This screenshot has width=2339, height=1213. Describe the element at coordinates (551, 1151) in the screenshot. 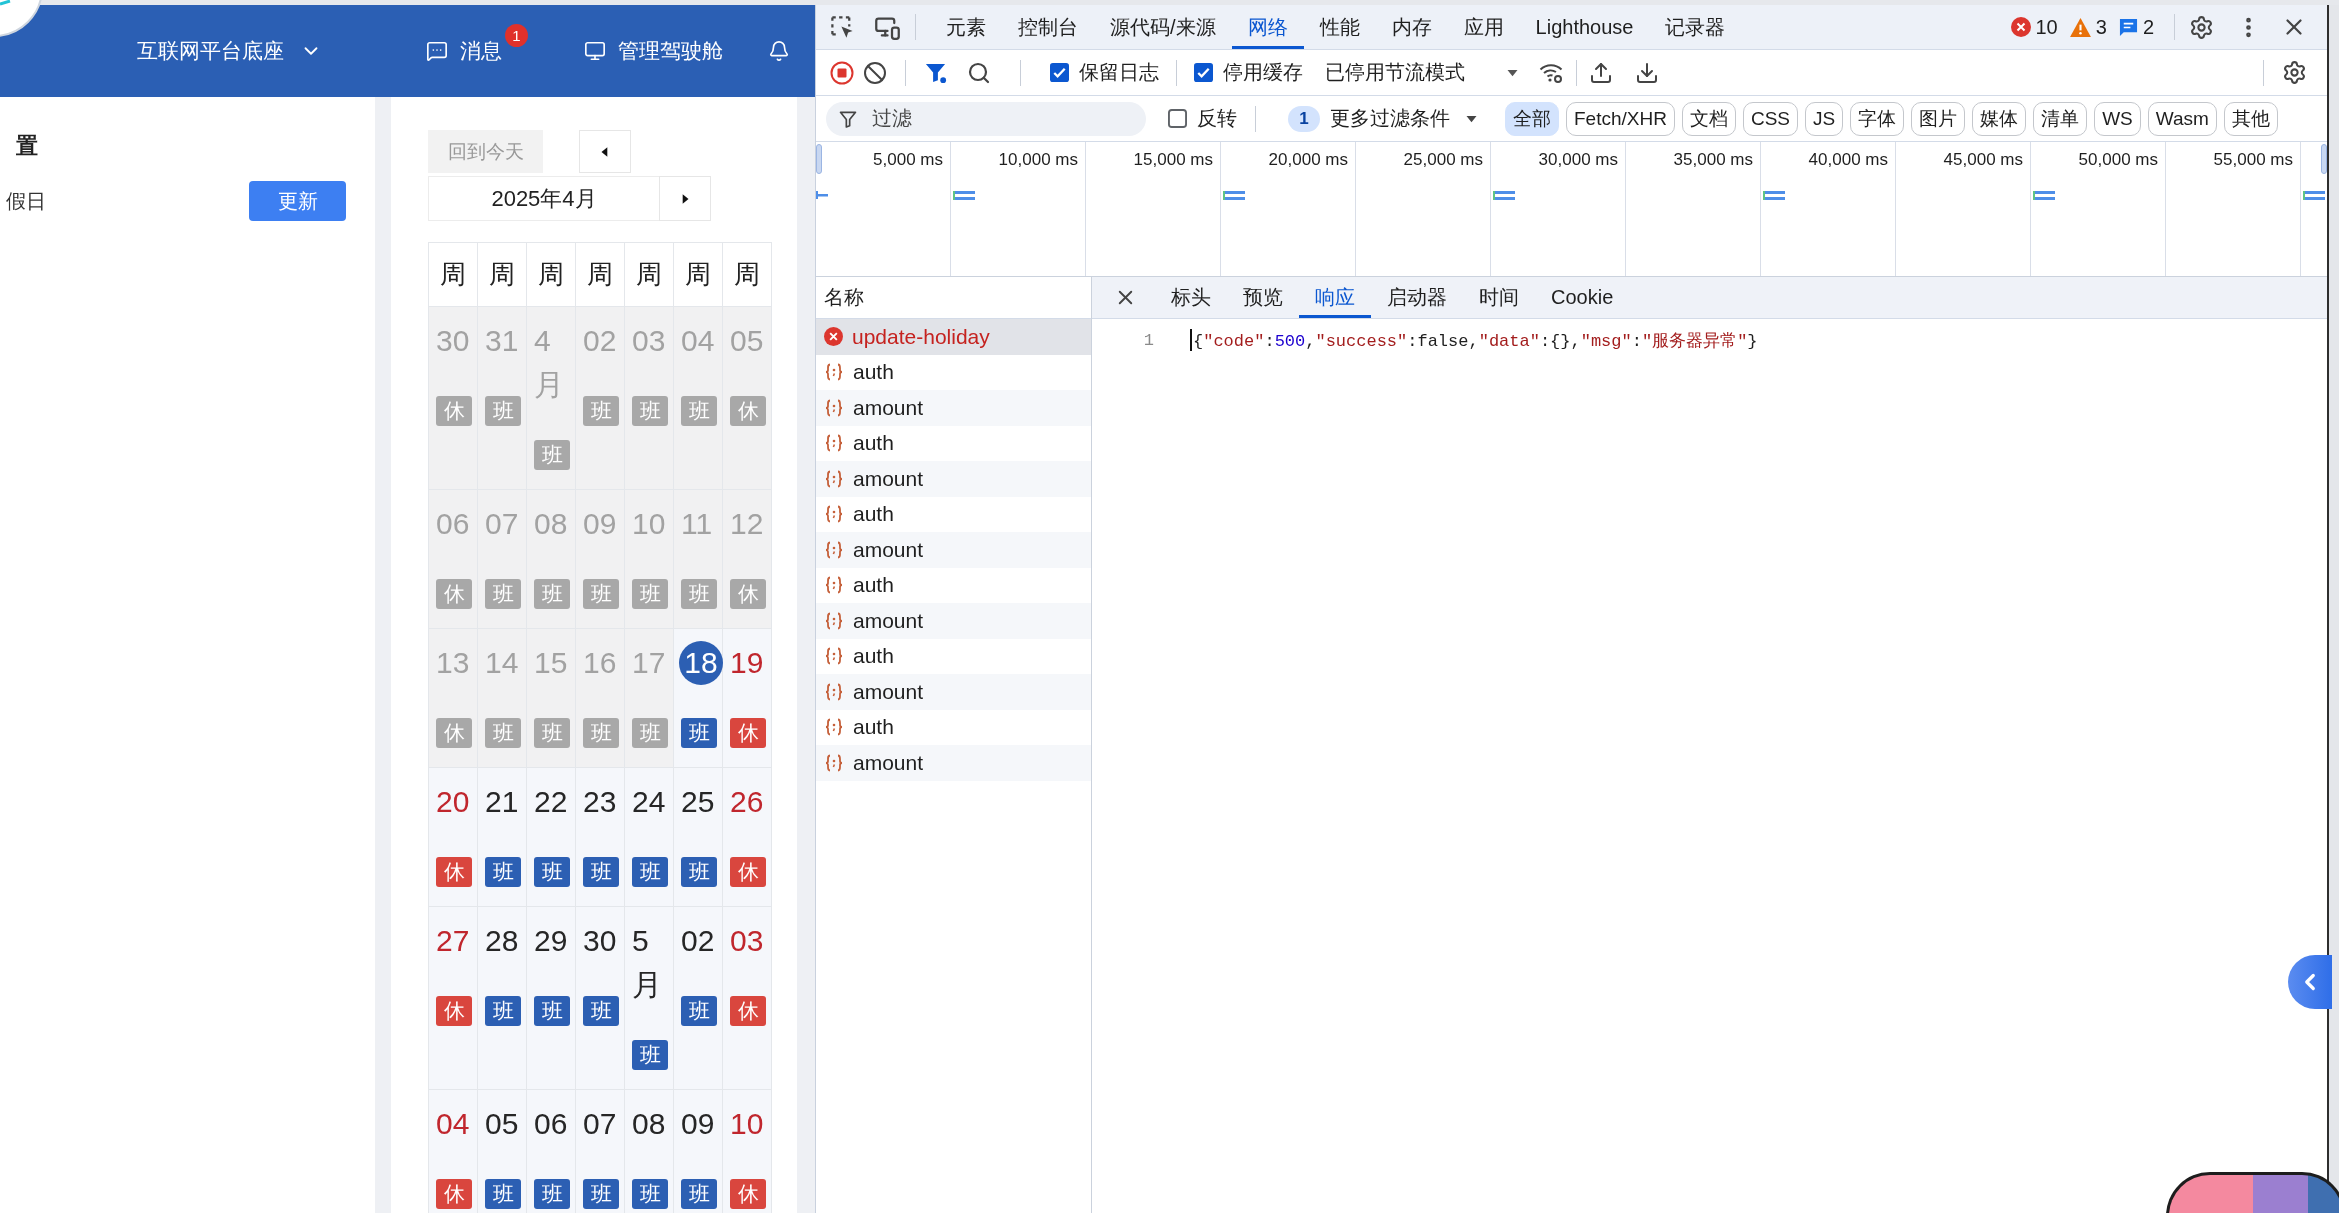

I see `day-cell: 06 班` at that location.